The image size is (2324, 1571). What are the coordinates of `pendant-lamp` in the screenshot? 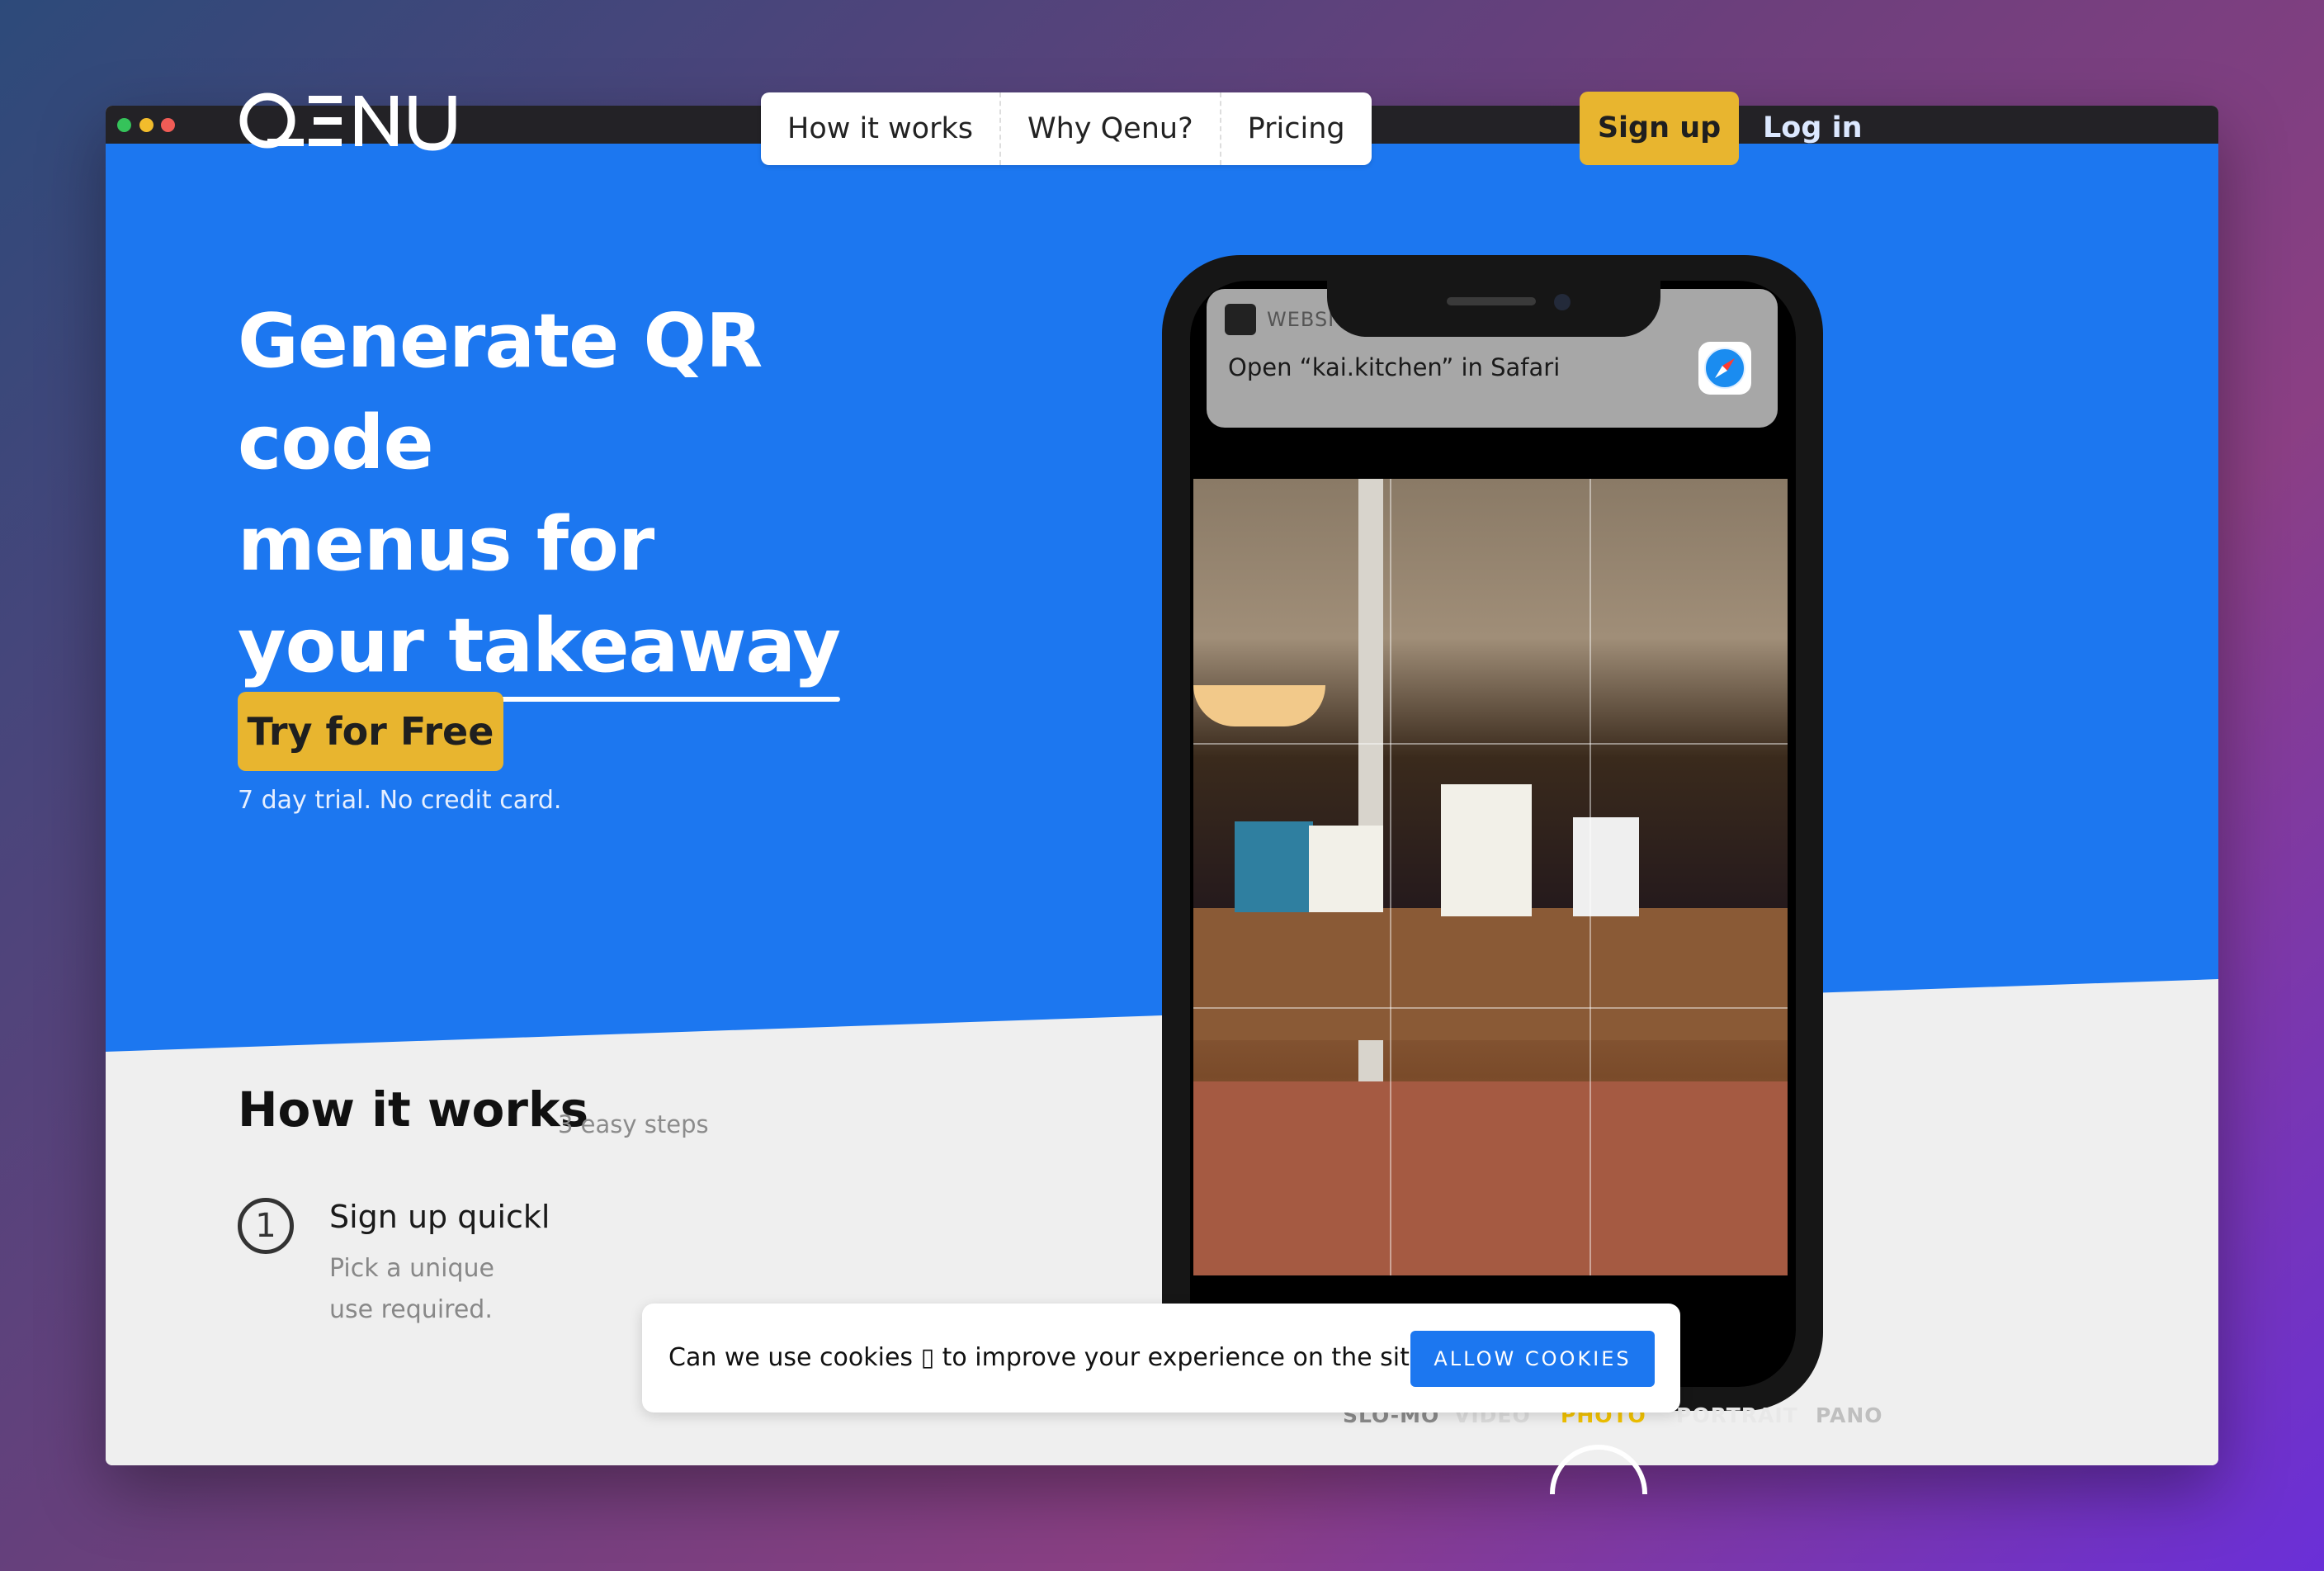 It's located at (1259, 705).